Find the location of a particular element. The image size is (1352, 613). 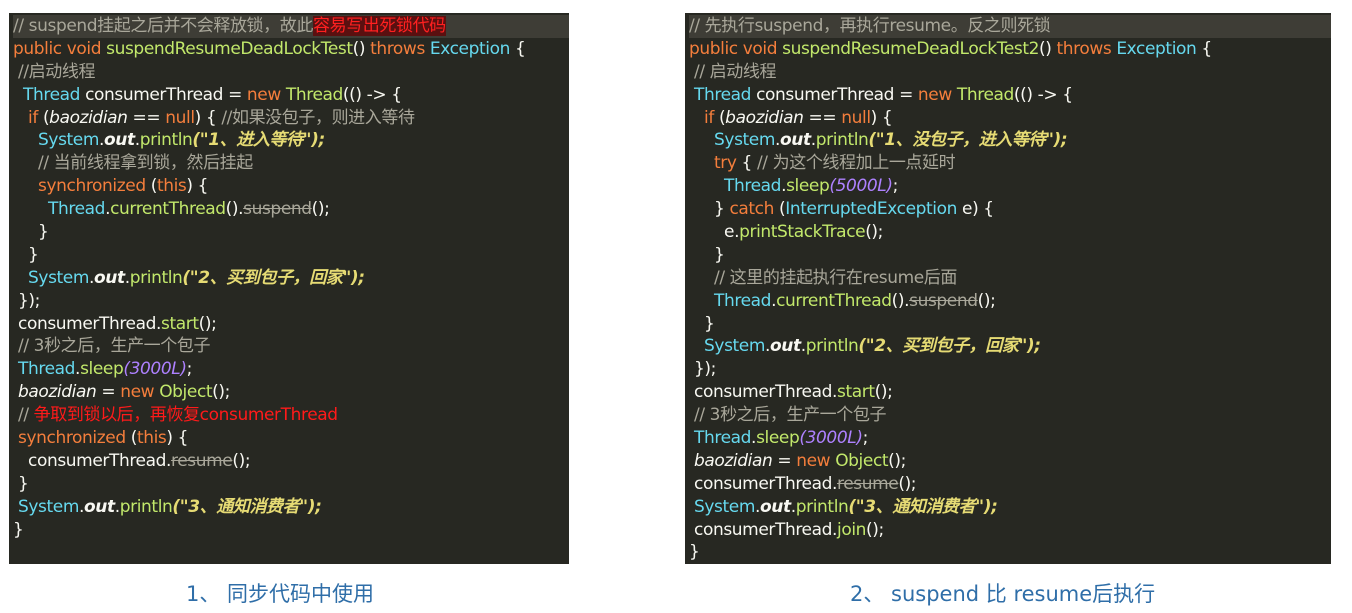

code-line: // 争取到锁以后，再恢复consumerThread is located at coordinates (291, 415).